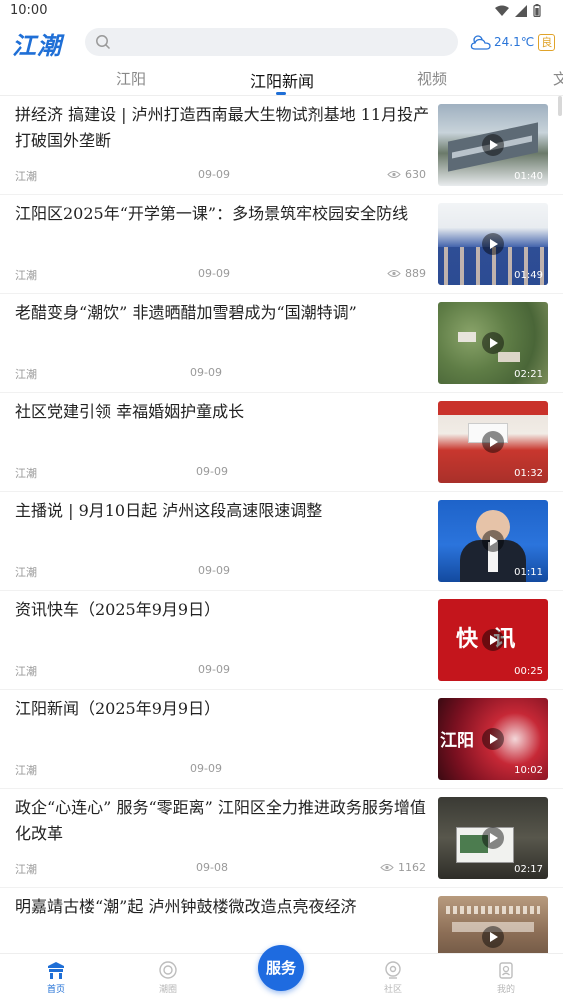 Image resolution: width=563 pixels, height=1001 pixels. Describe the element at coordinates (528, 572) in the screenshot. I see `video-duration: 01:11` at that location.